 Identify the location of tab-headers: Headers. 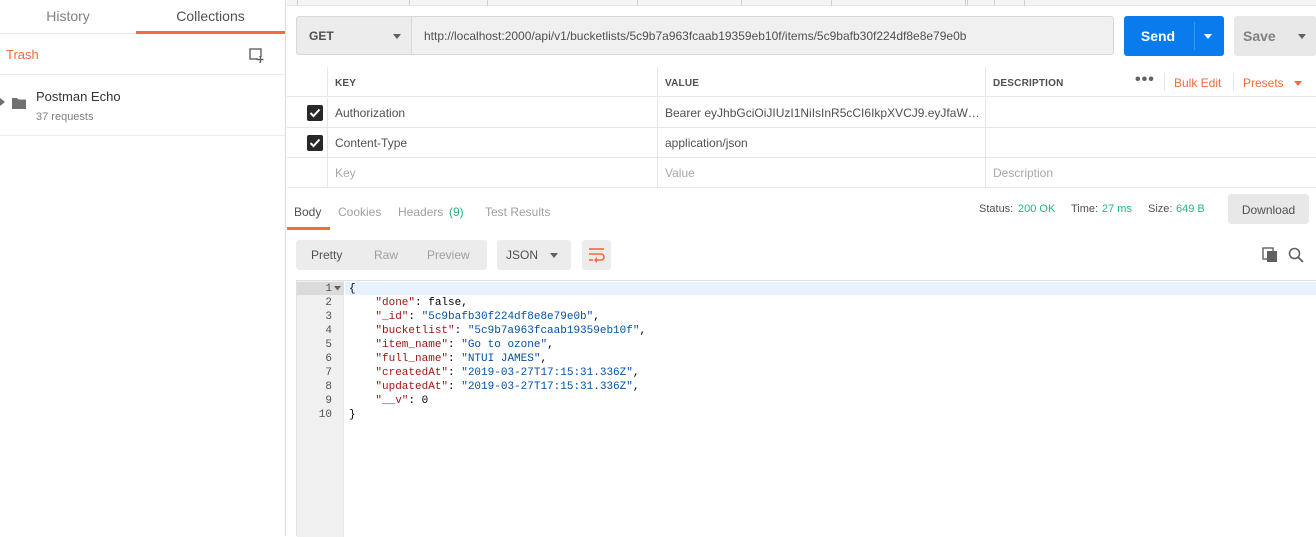
(420, 212).